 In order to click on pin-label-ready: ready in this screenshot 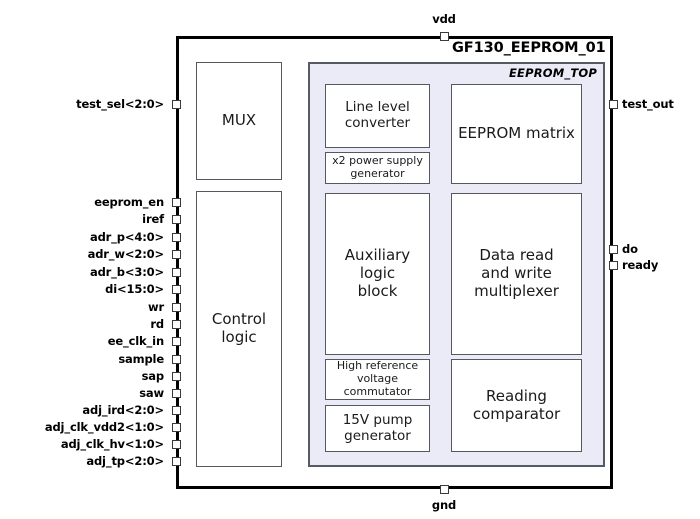, I will do `click(640, 265)`.